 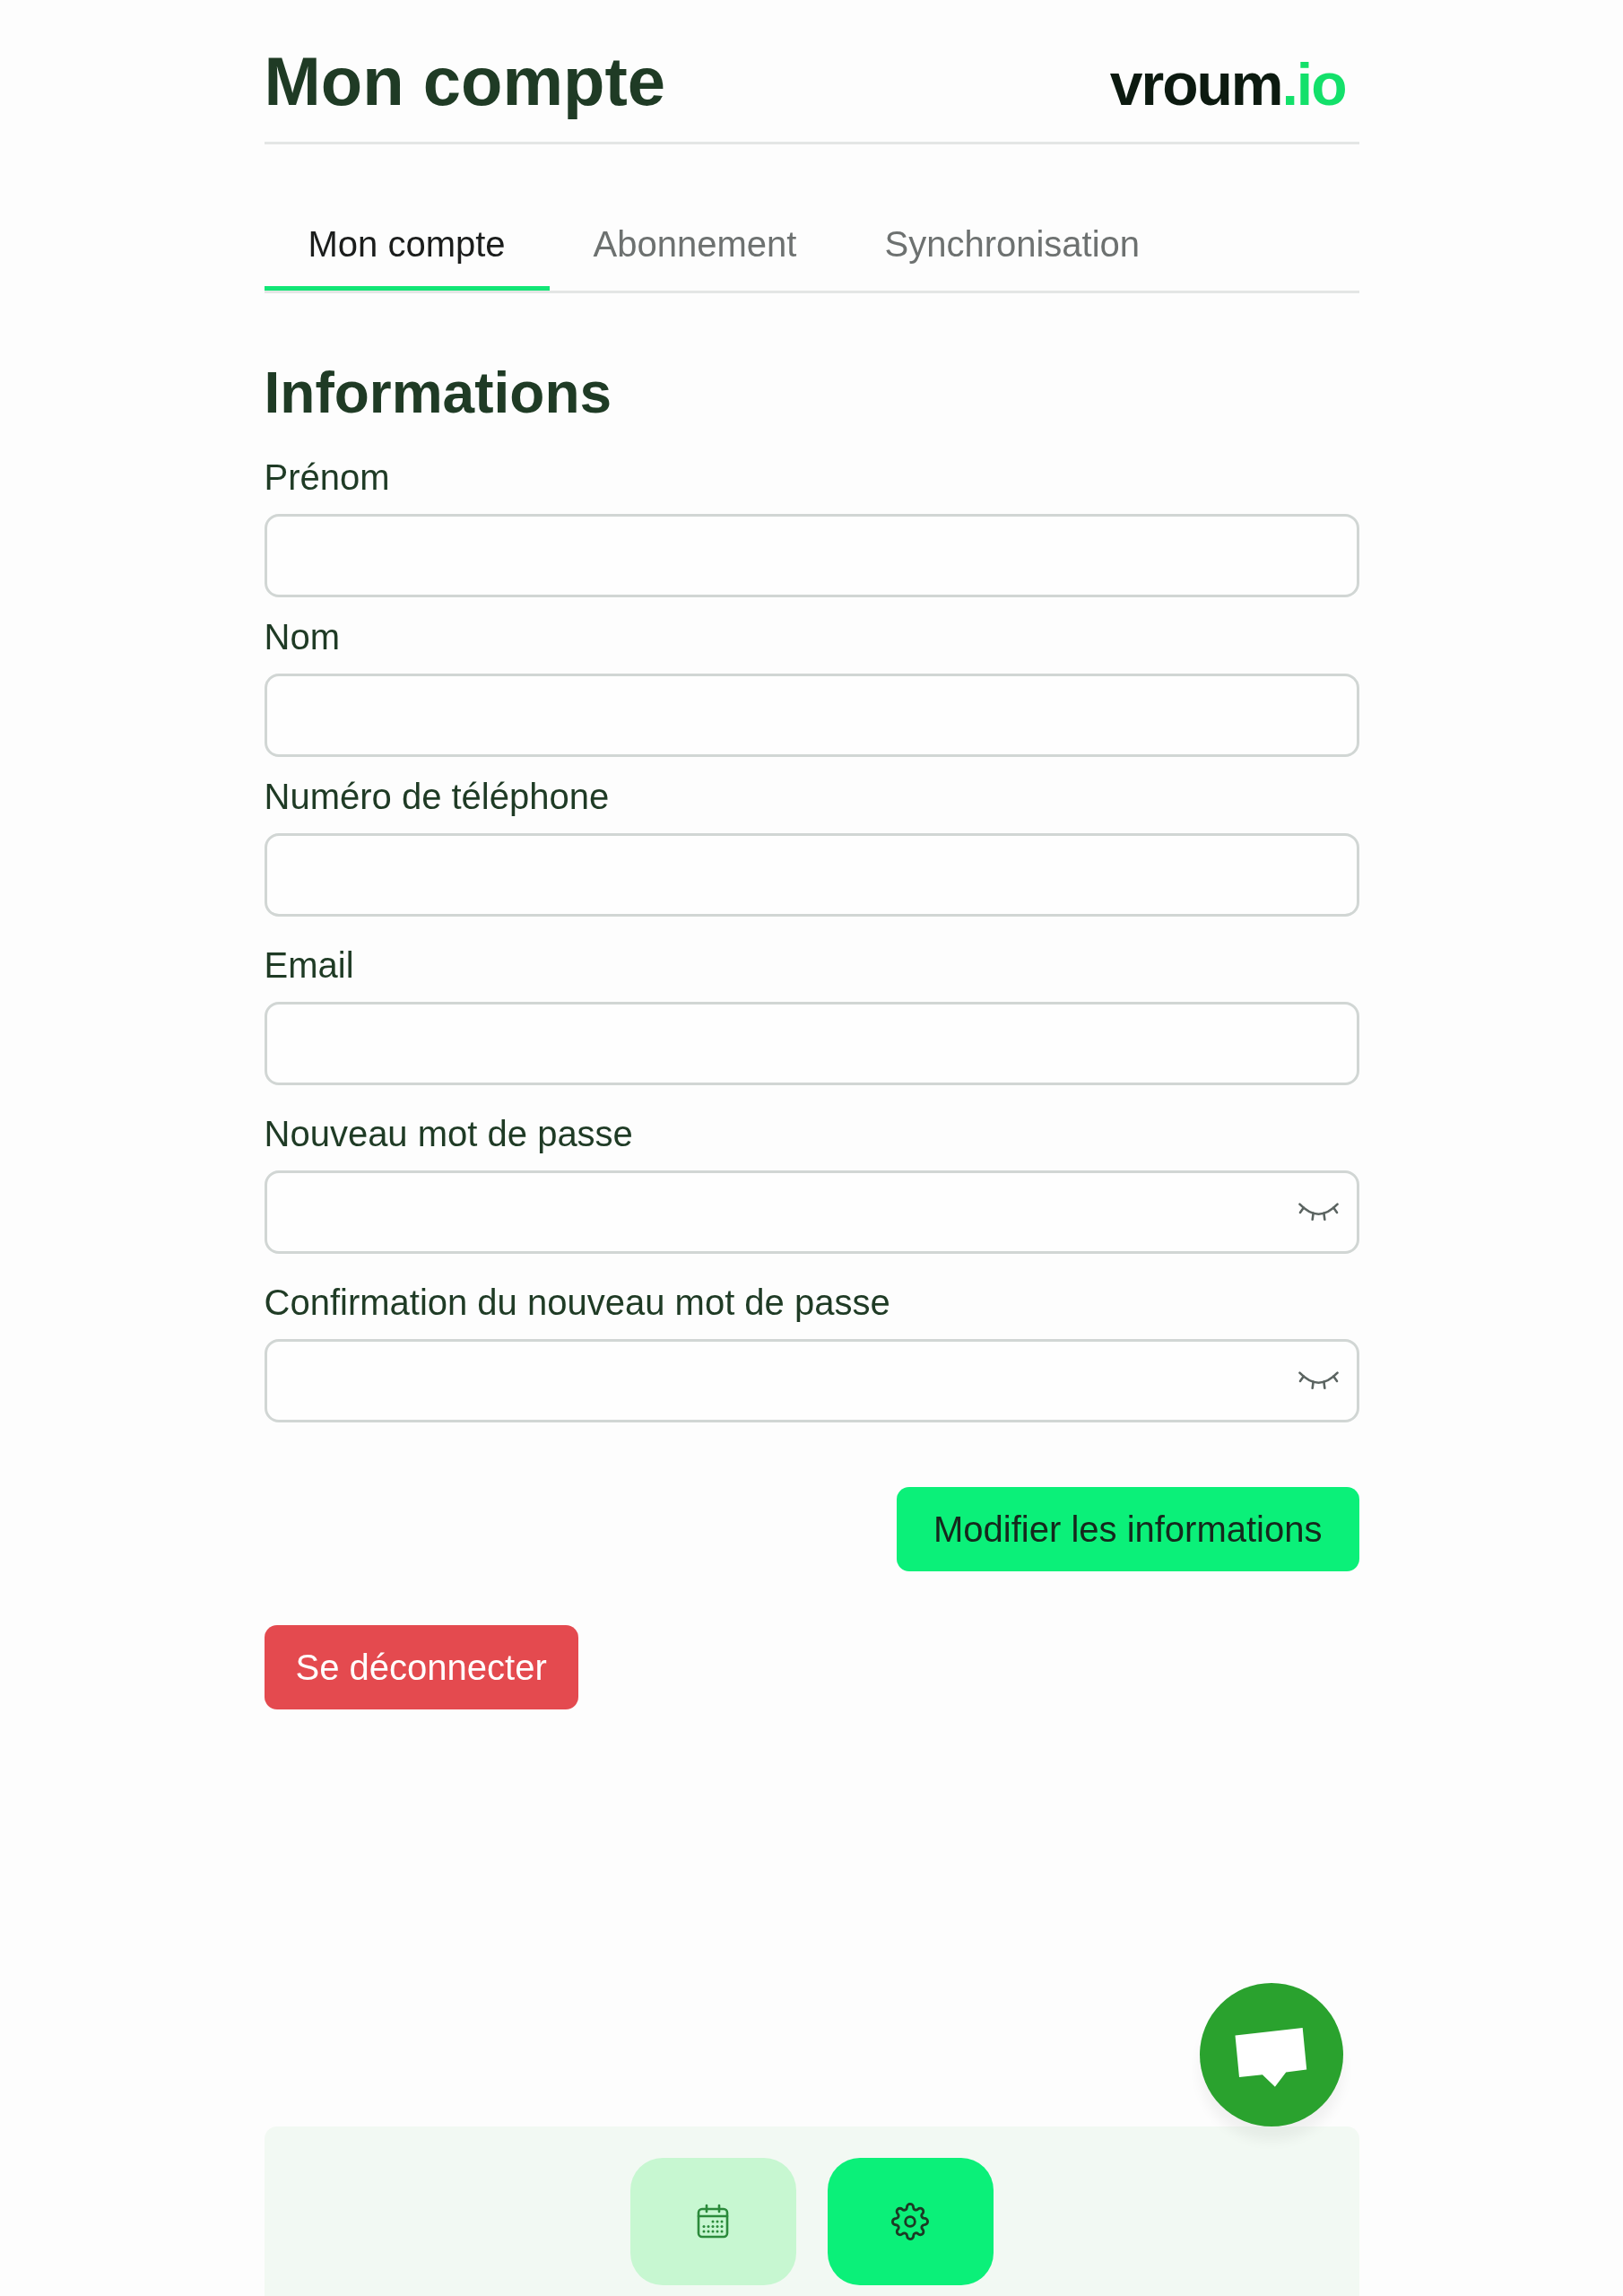 What do you see at coordinates (437, 797) in the screenshot?
I see `field-label: Numéro de téléphone` at bounding box center [437, 797].